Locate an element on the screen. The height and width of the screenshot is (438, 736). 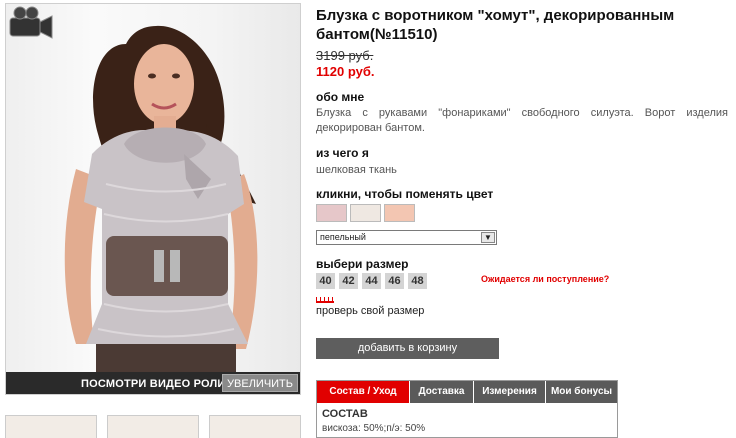
add-to-cart-button: добавить в корзину is located at coordinates (407, 348).